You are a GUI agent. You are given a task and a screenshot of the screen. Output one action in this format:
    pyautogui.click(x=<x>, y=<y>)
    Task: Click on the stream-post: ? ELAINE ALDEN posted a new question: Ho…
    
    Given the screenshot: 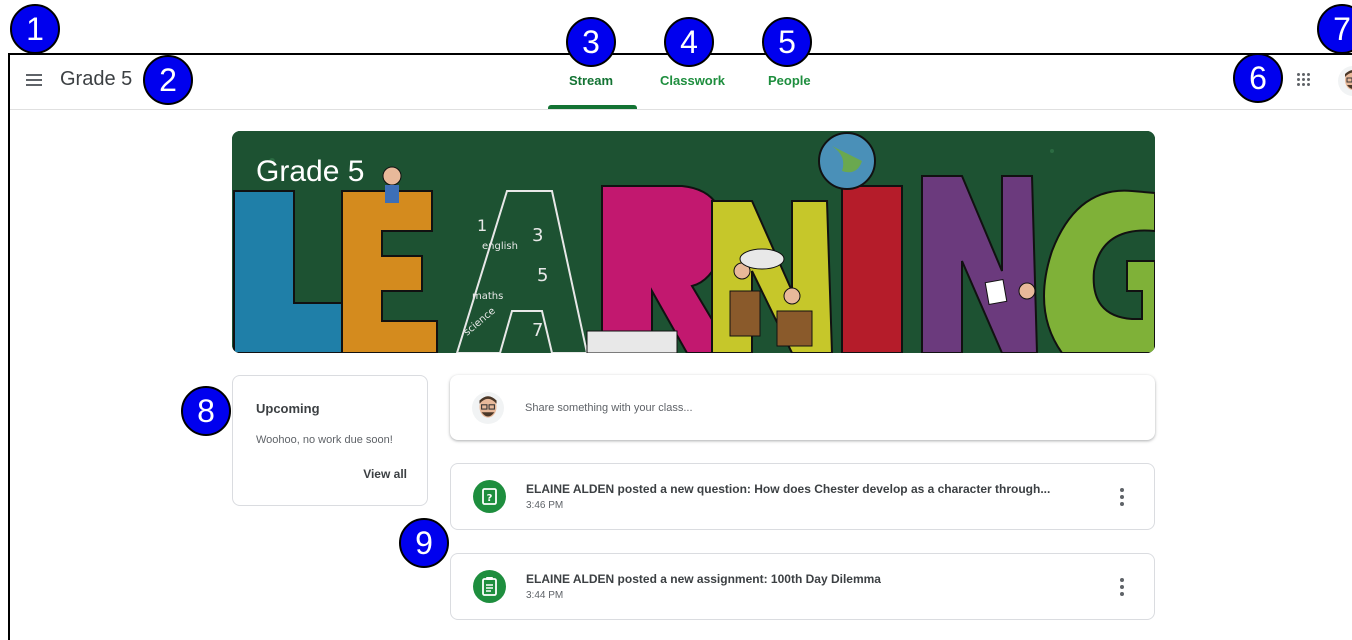 What is the action you would take?
    pyautogui.click(x=802, y=496)
    